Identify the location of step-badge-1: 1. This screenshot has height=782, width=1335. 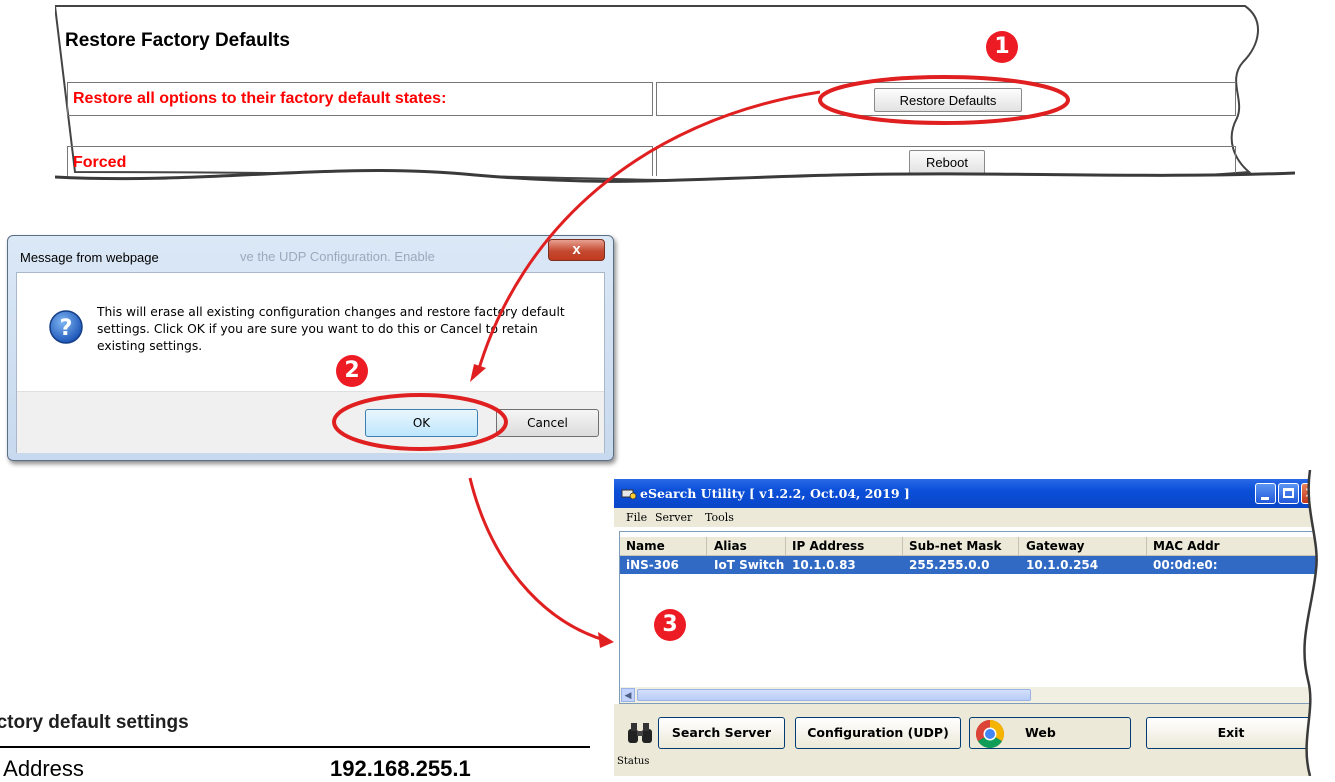
(1002, 47).